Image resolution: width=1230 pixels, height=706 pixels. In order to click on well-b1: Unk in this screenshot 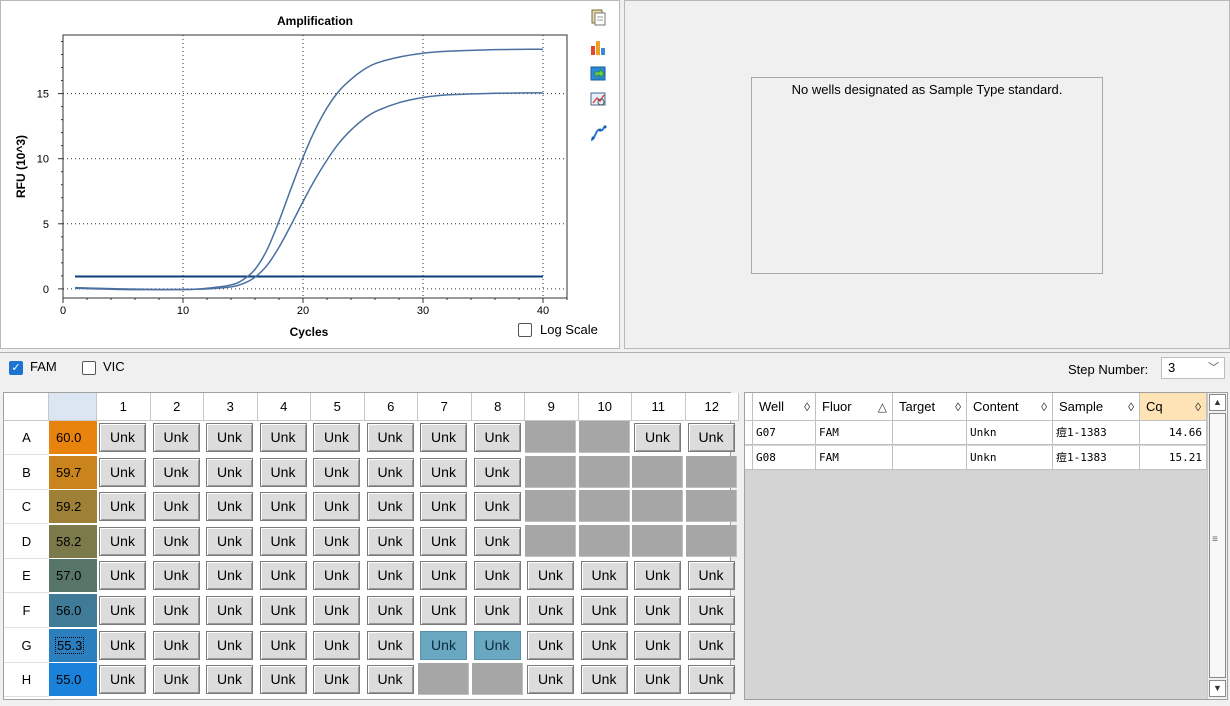, I will do `click(122, 472)`.